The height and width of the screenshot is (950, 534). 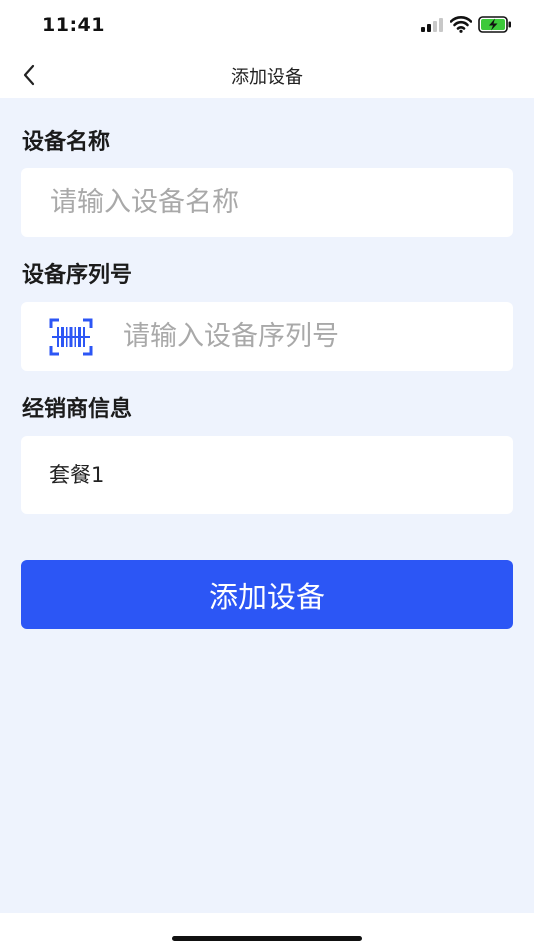 What do you see at coordinates (77, 409) in the screenshot?
I see `dealer-info-label: 经销商信息` at bounding box center [77, 409].